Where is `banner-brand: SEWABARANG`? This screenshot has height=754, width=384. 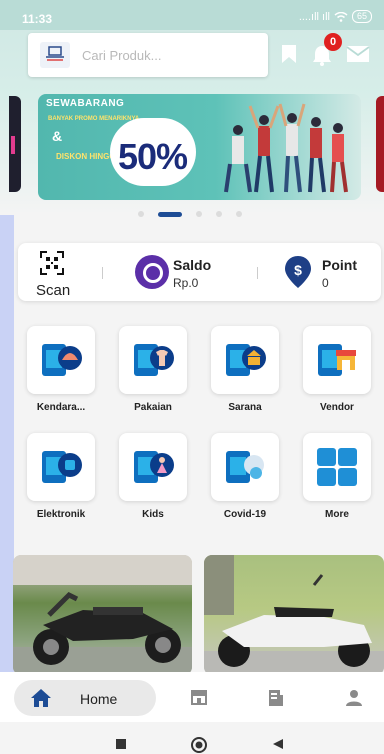
banner-brand: SEWABARANG is located at coordinates (85, 103).